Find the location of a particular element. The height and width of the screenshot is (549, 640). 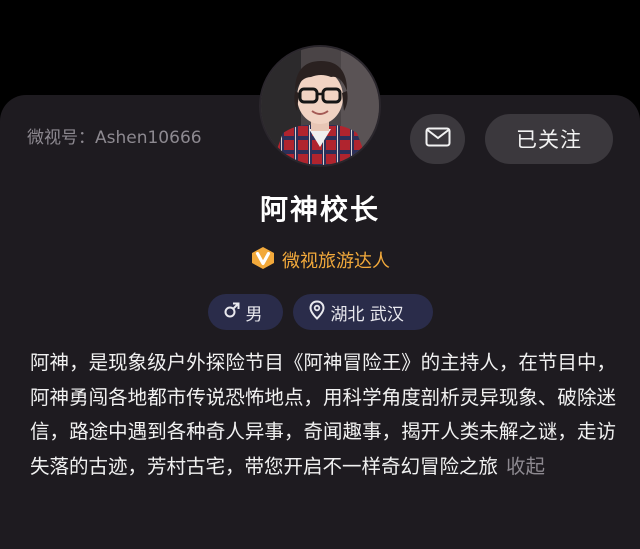

mail-icon is located at coordinates (438, 139).